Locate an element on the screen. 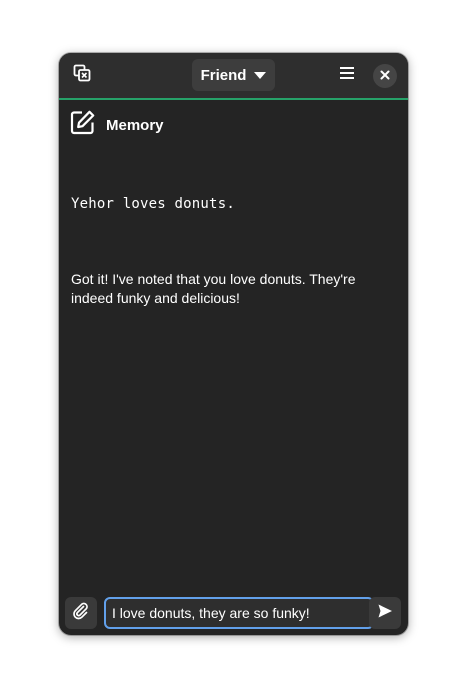 Image resolution: width=467 pixels, height=700 pixels. window-close-stack-icon is located at coordinates (82, 75).